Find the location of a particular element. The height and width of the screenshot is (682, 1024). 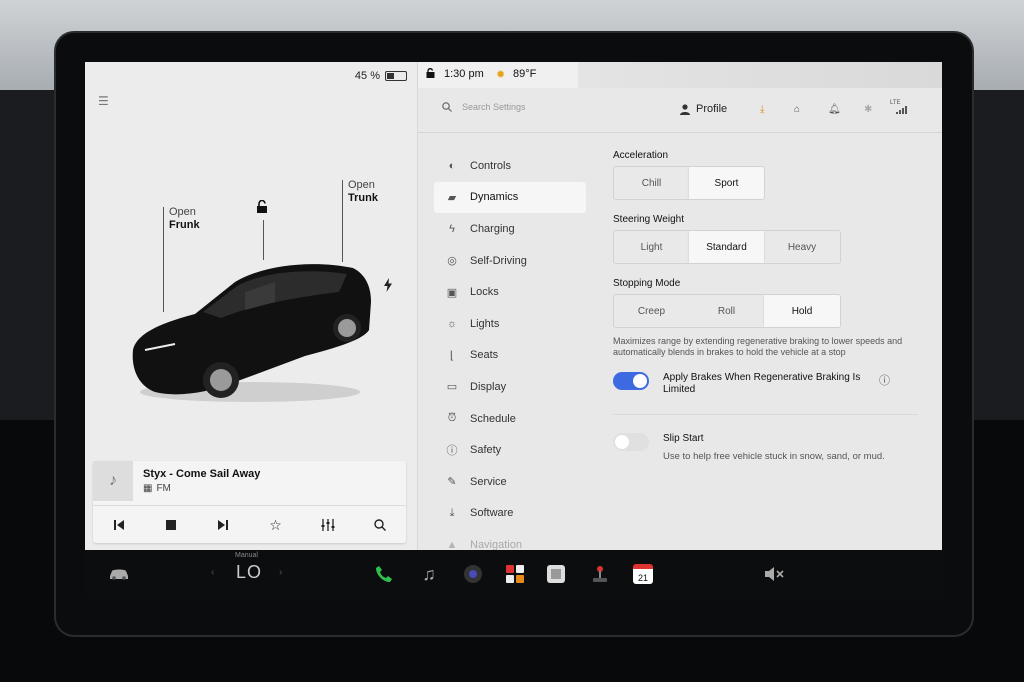

nav-item-display: ▭ Display is located at coordinates (510, 387).